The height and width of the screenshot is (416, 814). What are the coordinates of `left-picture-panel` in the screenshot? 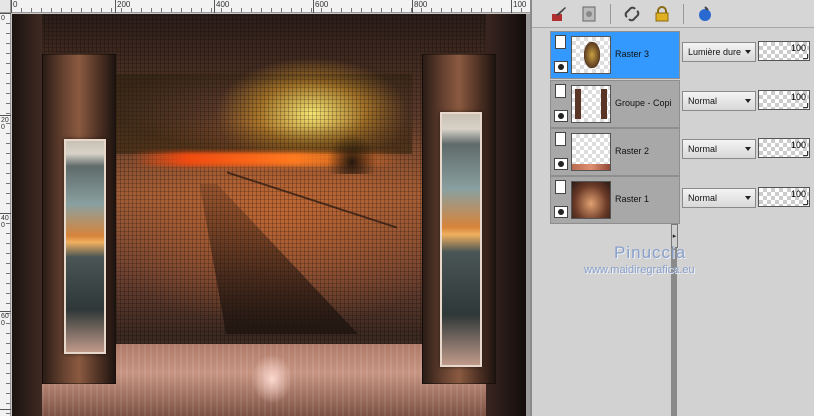 It's located at (85, 246).